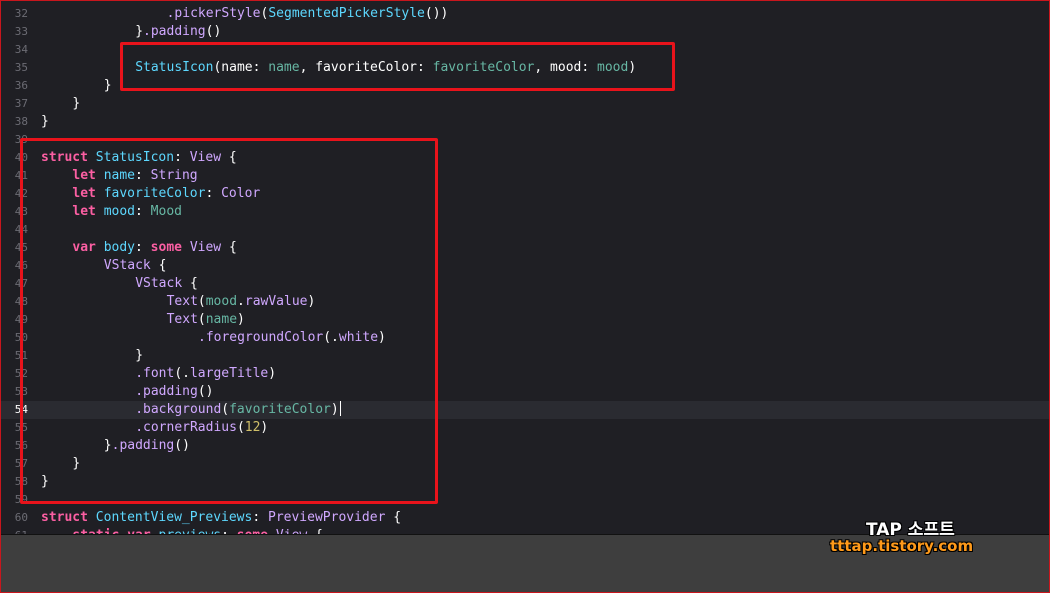 The image size is (1050, 593). I want to click on code-line: 53 .padding(), so click(525, 392).